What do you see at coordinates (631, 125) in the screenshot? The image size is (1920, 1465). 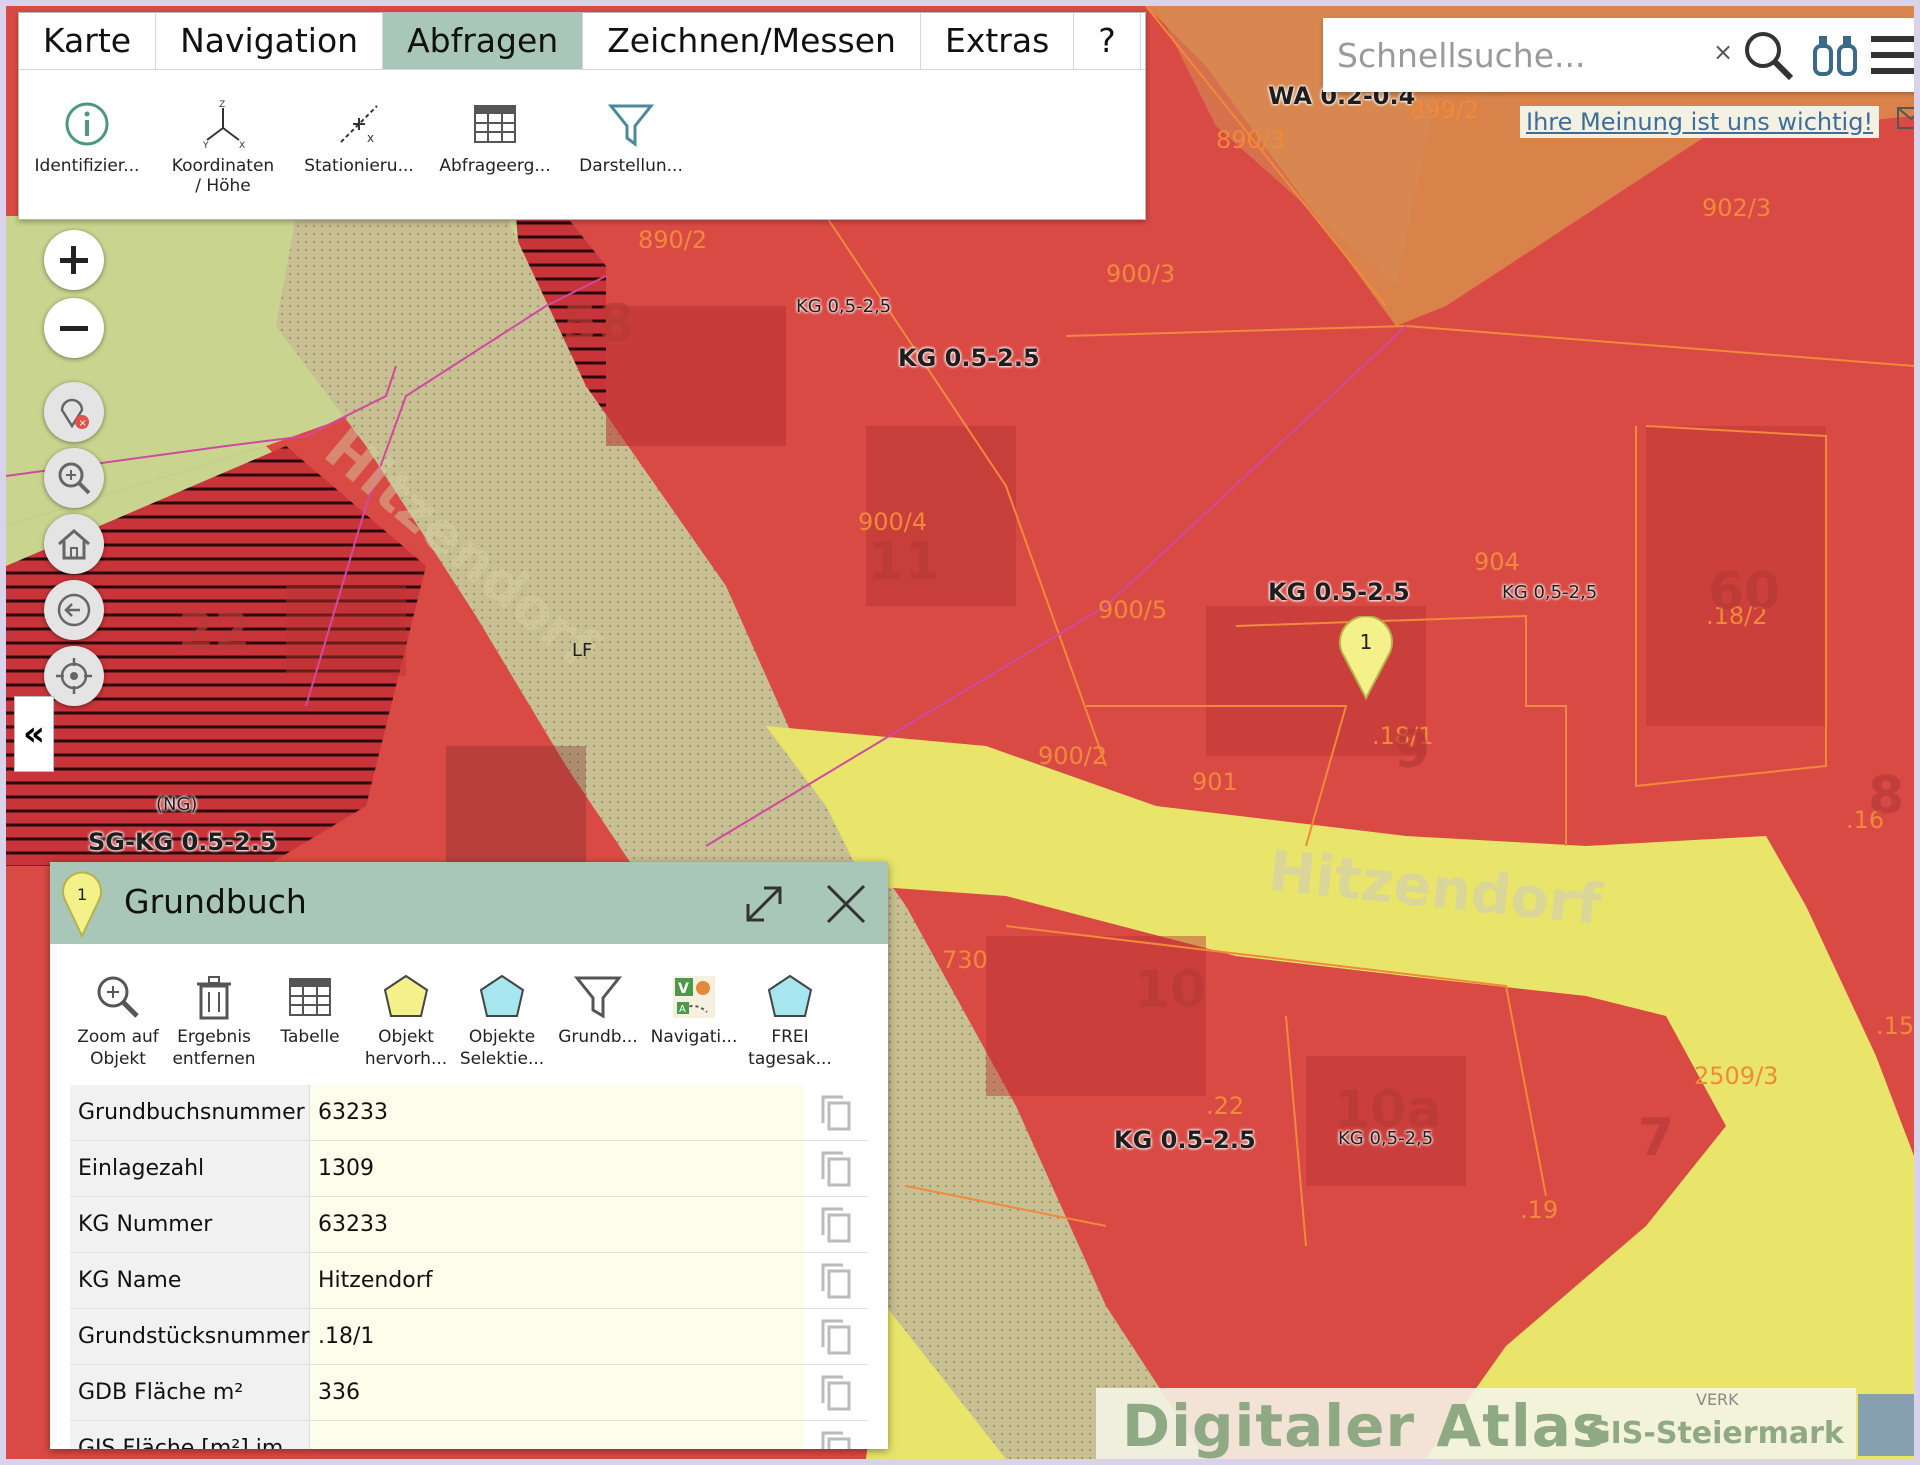 I see `filter-funnel-icon` at bounding box center [631, 125].